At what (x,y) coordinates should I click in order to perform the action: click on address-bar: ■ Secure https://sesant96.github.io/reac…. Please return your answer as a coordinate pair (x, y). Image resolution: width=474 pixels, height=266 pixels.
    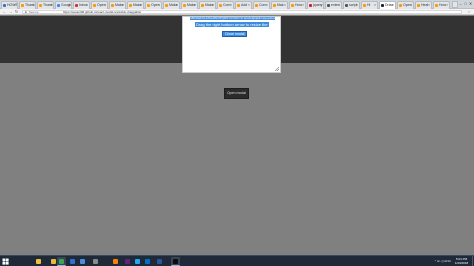
    Looking at the image, I should click on (242, 12).